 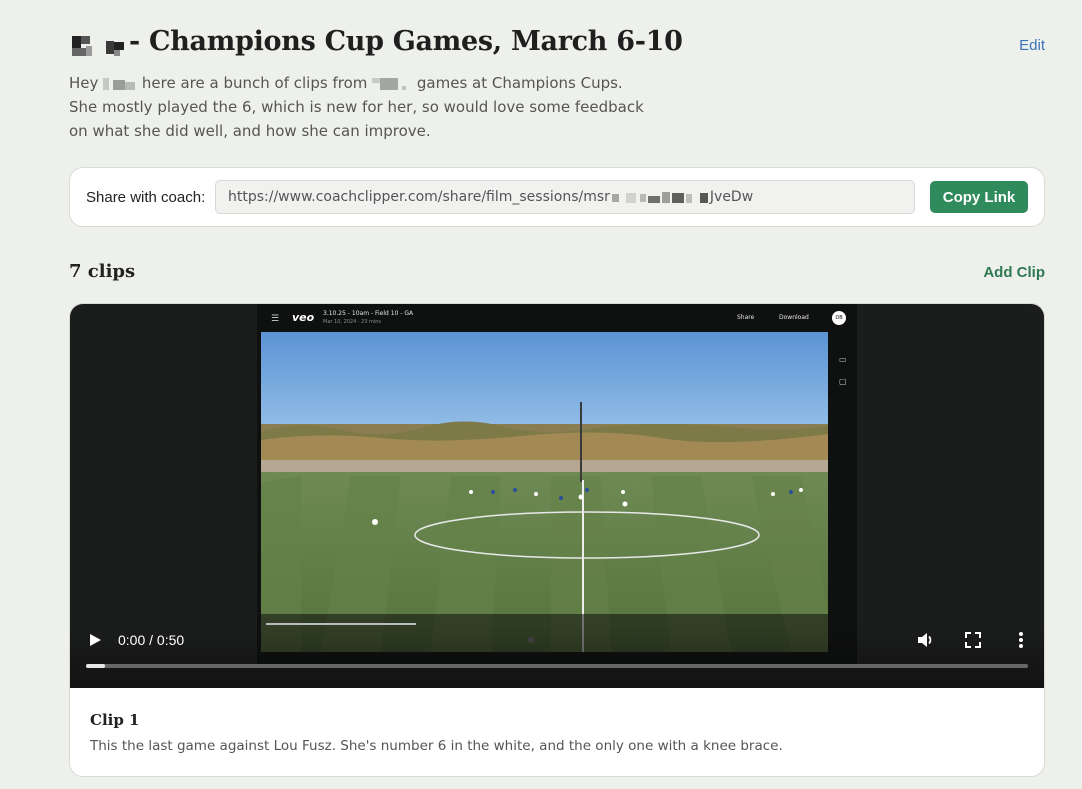 What do you see at coordinates (95, 666) in the screenshot?
I see `progress-fill` at bounding box center [95, 666].